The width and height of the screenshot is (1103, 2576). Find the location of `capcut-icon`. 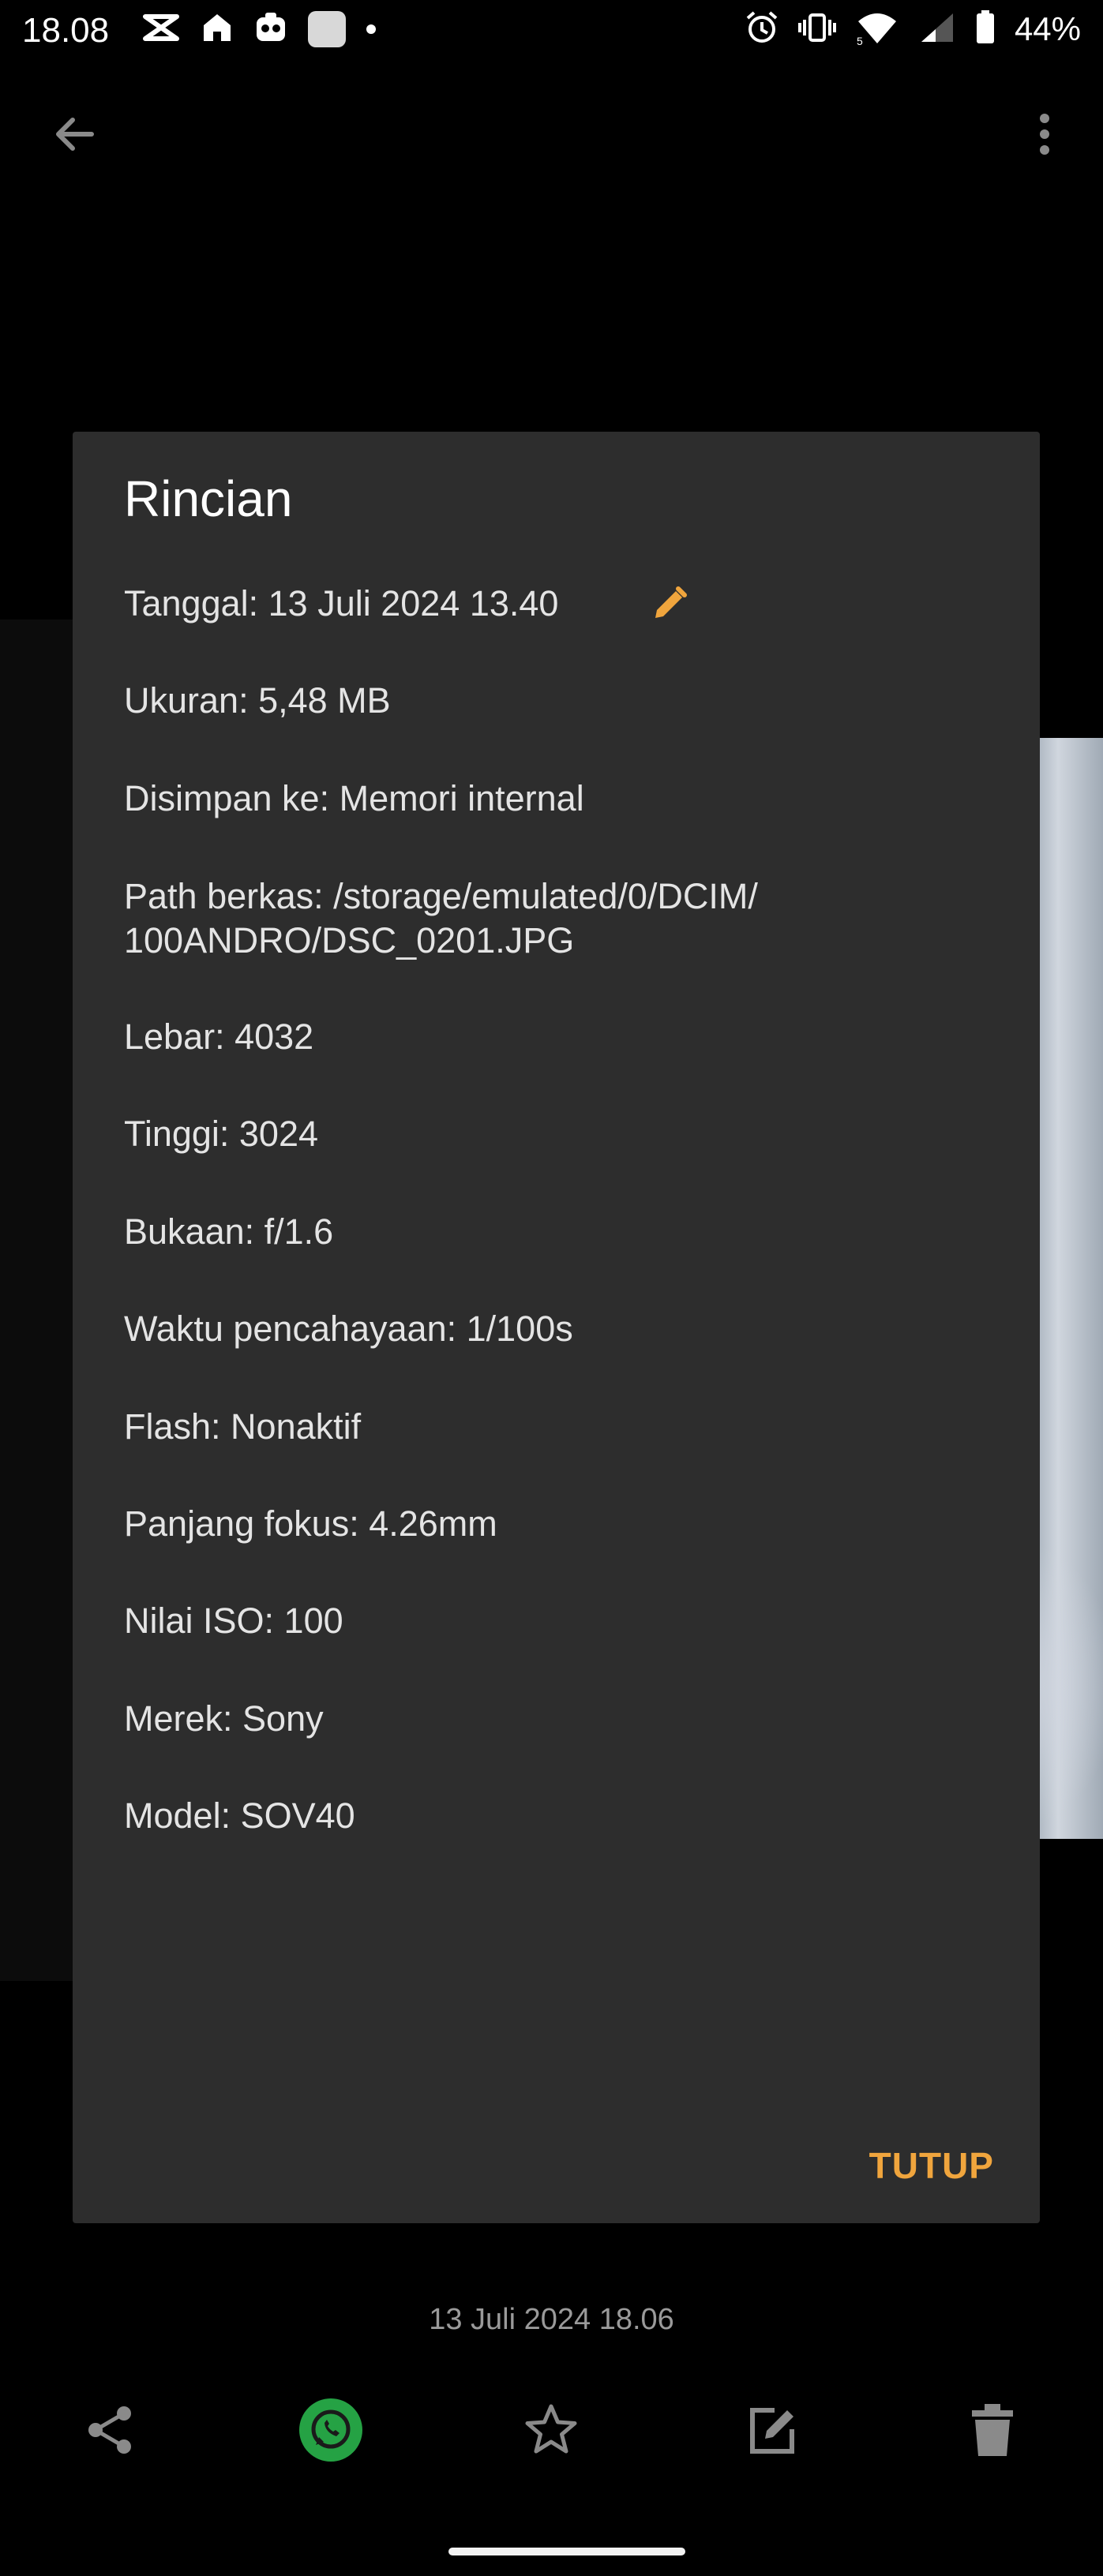

capcut-icon is located at coordinates (161, 29).